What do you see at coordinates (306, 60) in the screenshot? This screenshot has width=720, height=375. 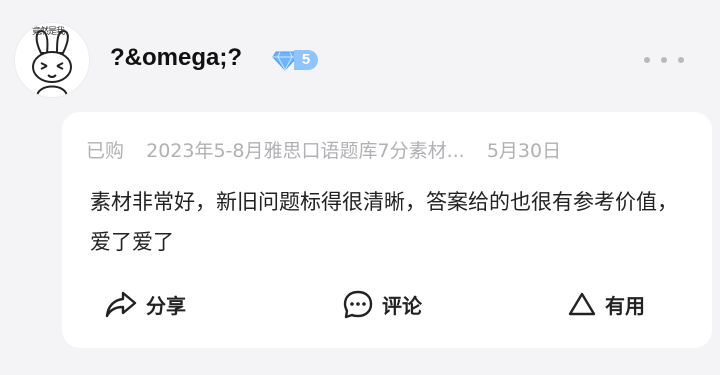 I see `vip-level: 5` at bounding box center [306, 60].